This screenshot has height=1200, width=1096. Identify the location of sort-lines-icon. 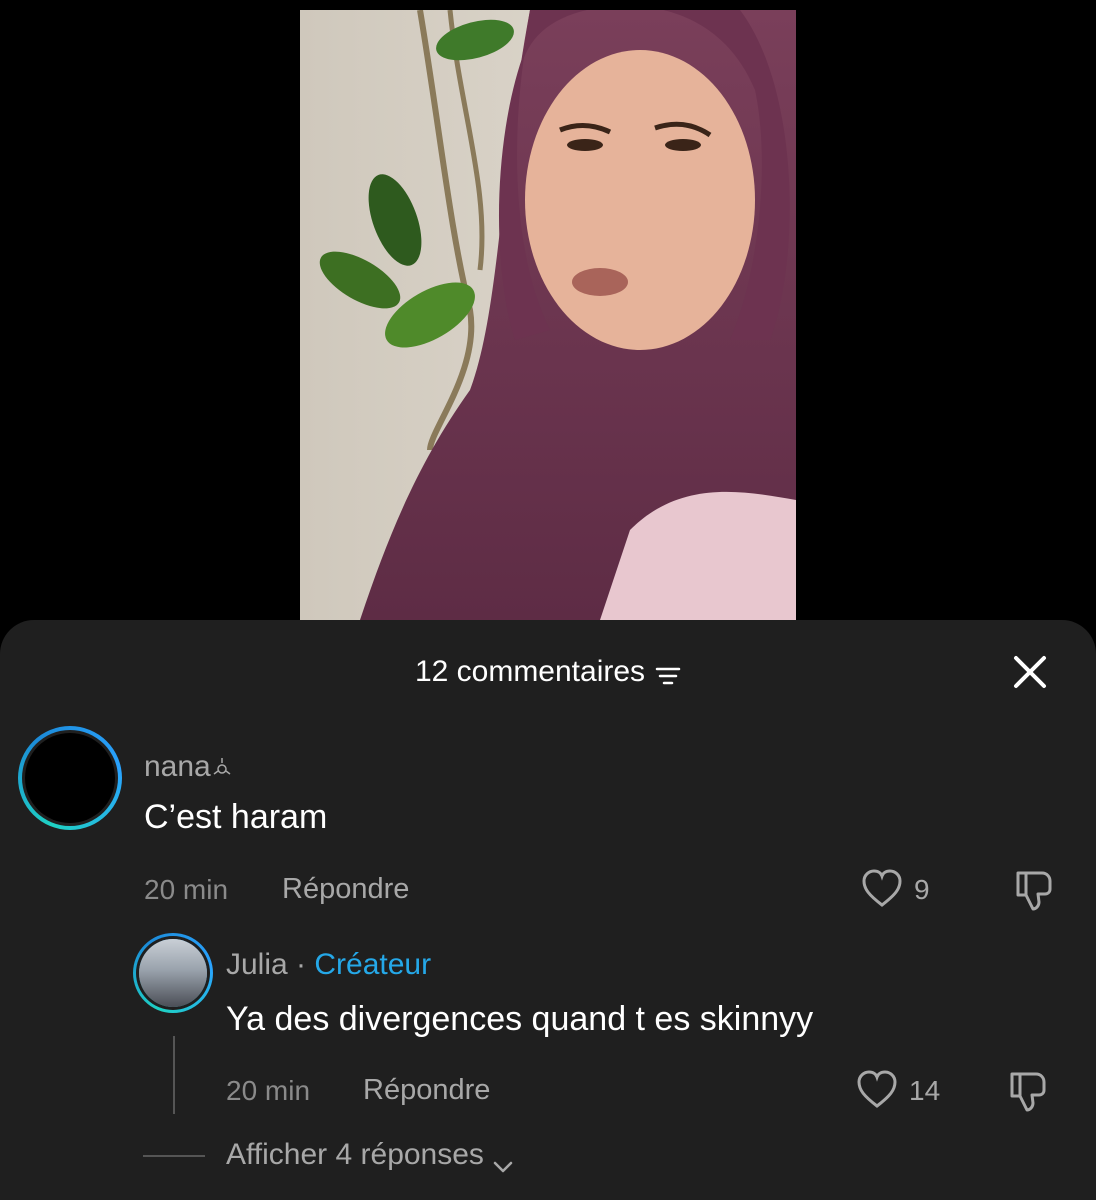
(668, 673).